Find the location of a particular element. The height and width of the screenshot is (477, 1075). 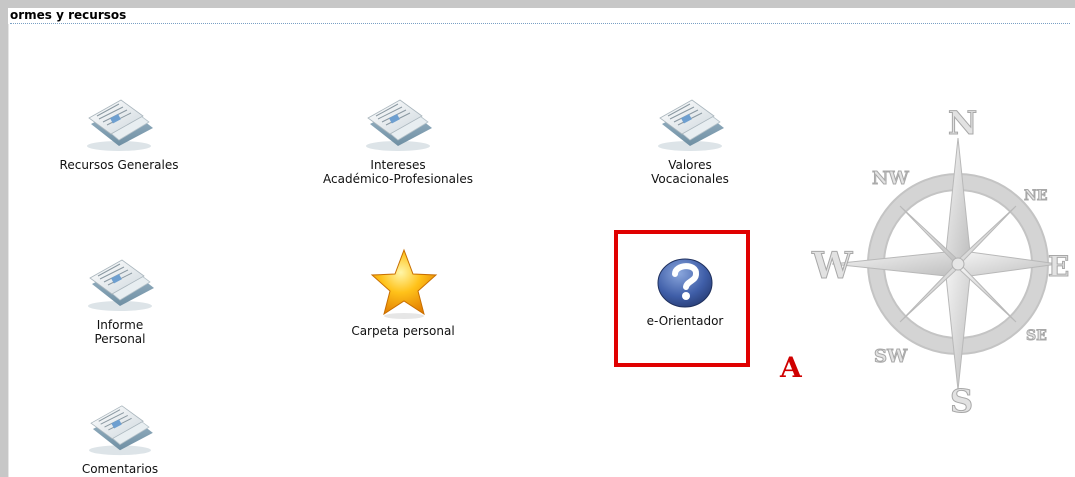

compass-label-n: N is located at coordinates (962, 125).